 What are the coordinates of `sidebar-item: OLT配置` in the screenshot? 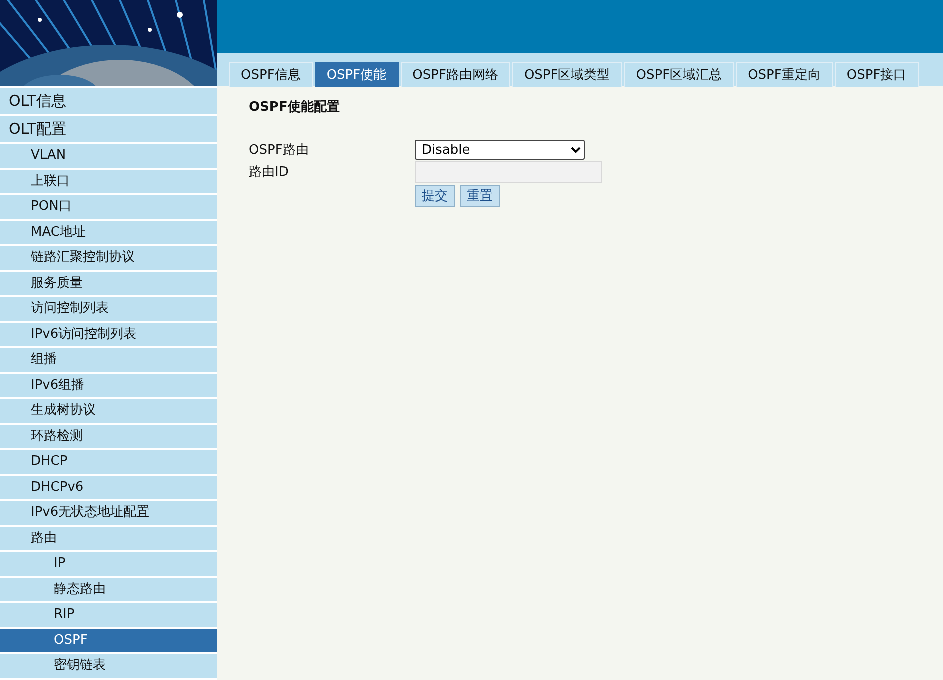 It's located at (108, 129).